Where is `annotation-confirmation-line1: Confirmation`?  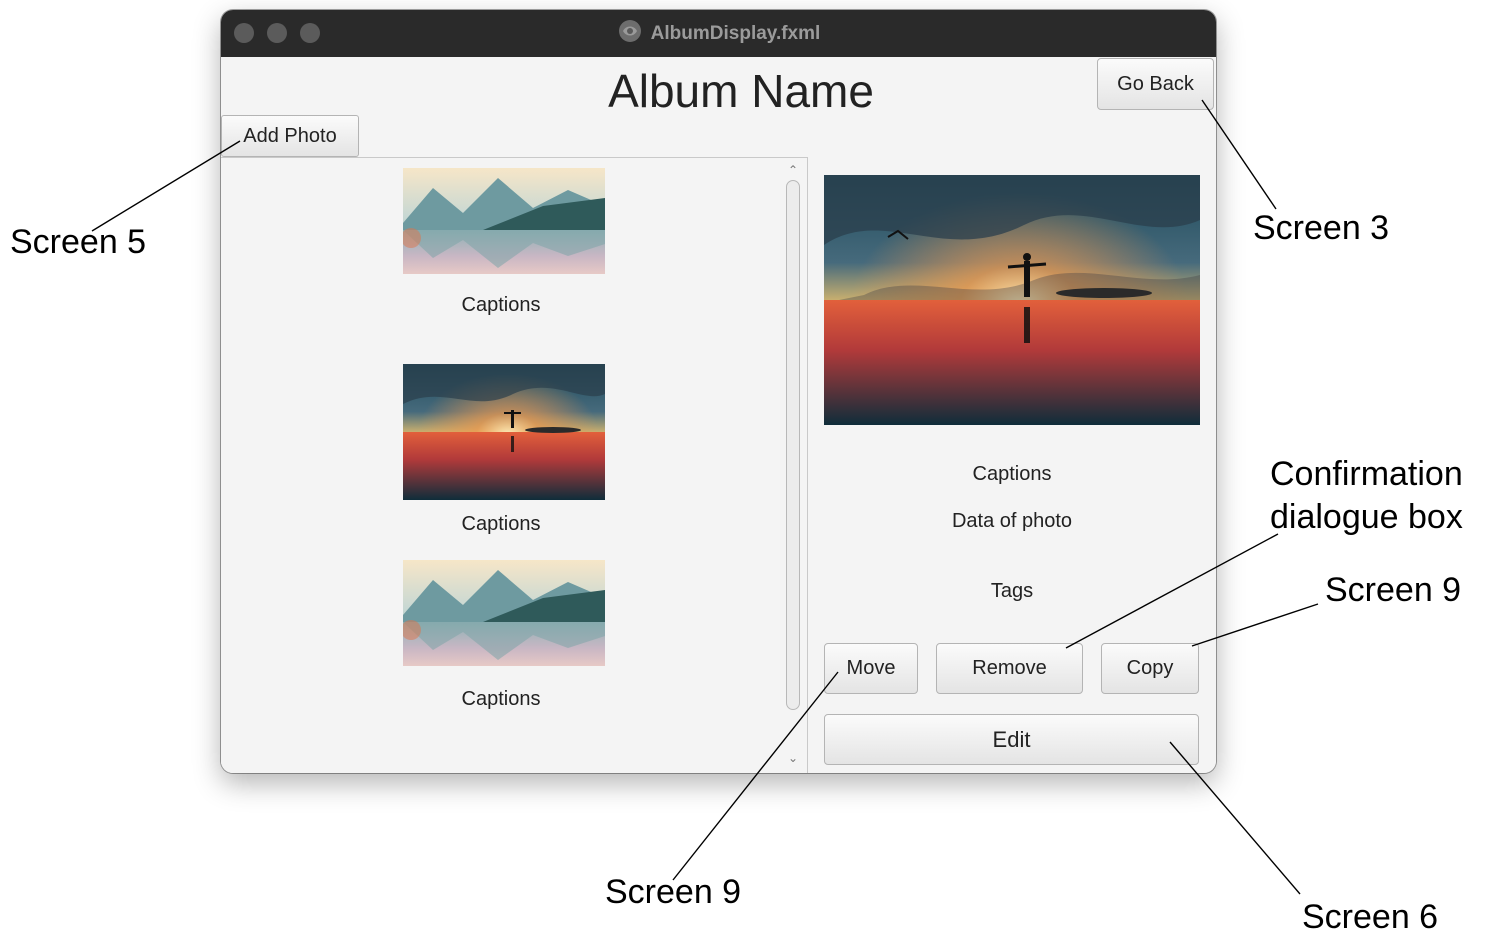 annotation-confirmation-line1: Confirmation is located at coordinates (1366, 474).